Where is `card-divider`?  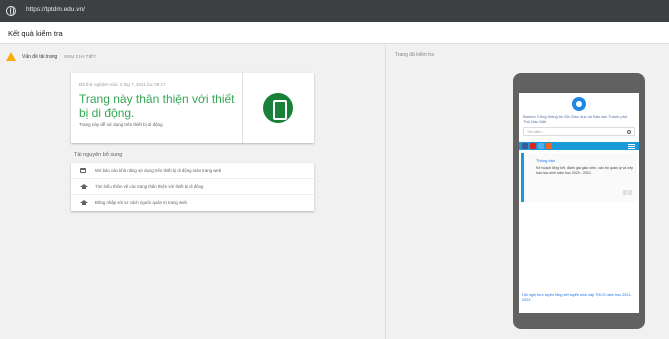
card-divider is located at coordinates (242, 108).